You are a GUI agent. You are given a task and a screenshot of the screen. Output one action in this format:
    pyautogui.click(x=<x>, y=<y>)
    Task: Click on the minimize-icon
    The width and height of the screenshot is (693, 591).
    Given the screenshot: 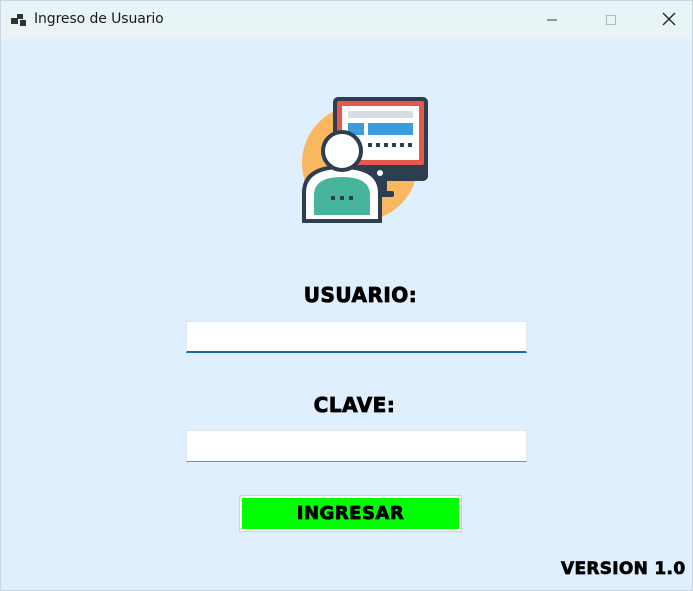 What is the action you would take?
    pyautogui.click(x=552, y=20)
    